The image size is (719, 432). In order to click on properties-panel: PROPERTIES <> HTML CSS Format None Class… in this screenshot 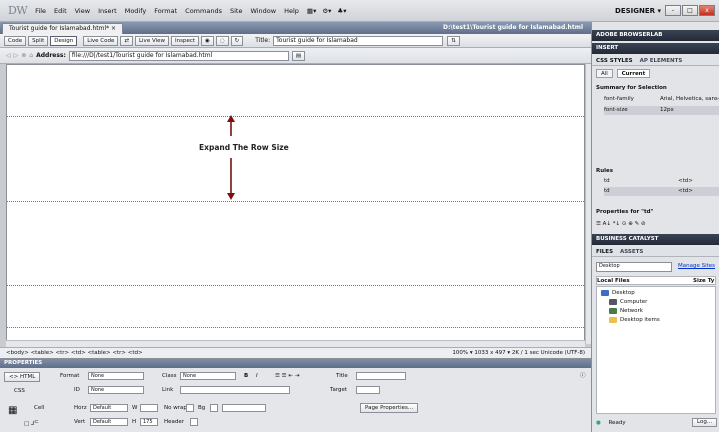, I will do `click(295, 395)`.